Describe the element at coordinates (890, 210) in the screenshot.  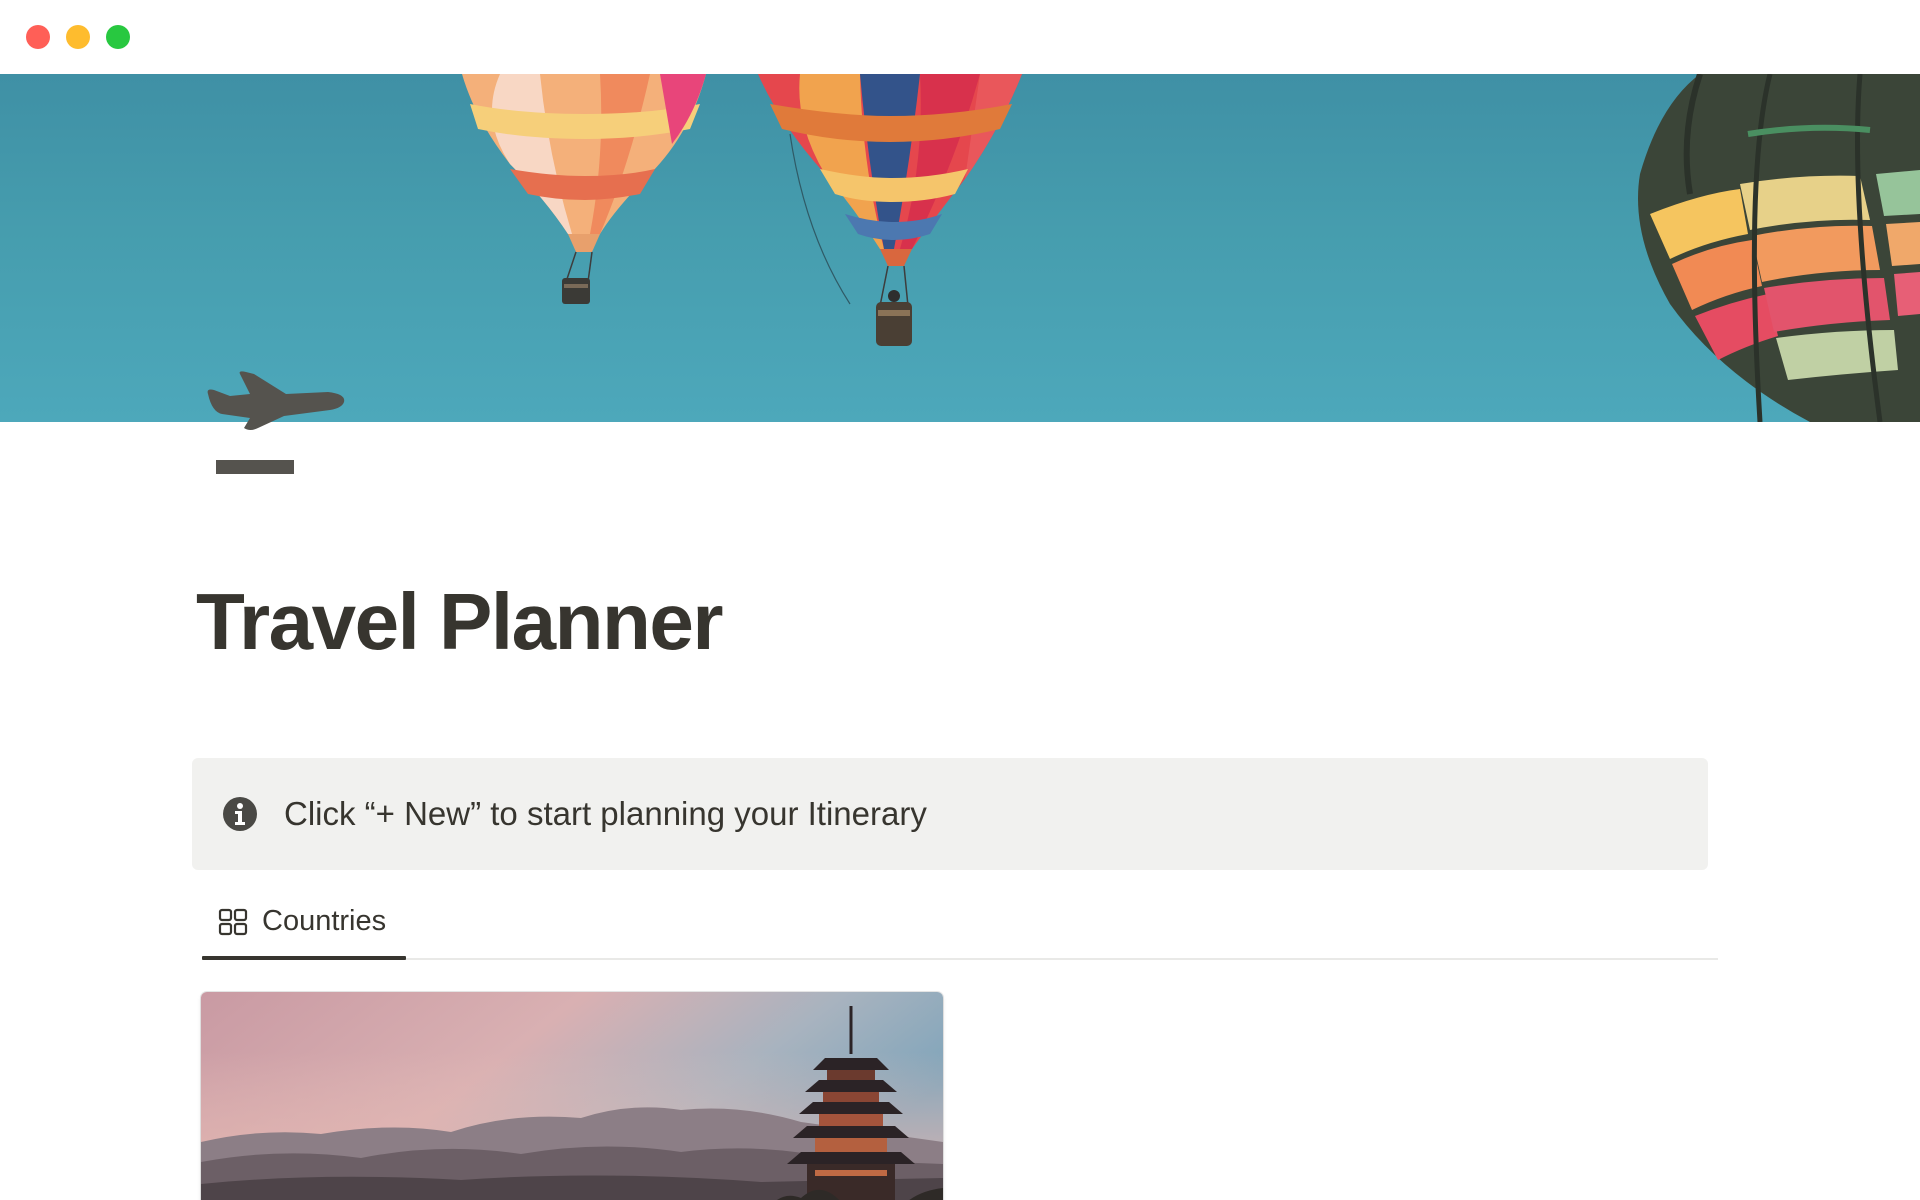
I see `balloon-center` at that location.